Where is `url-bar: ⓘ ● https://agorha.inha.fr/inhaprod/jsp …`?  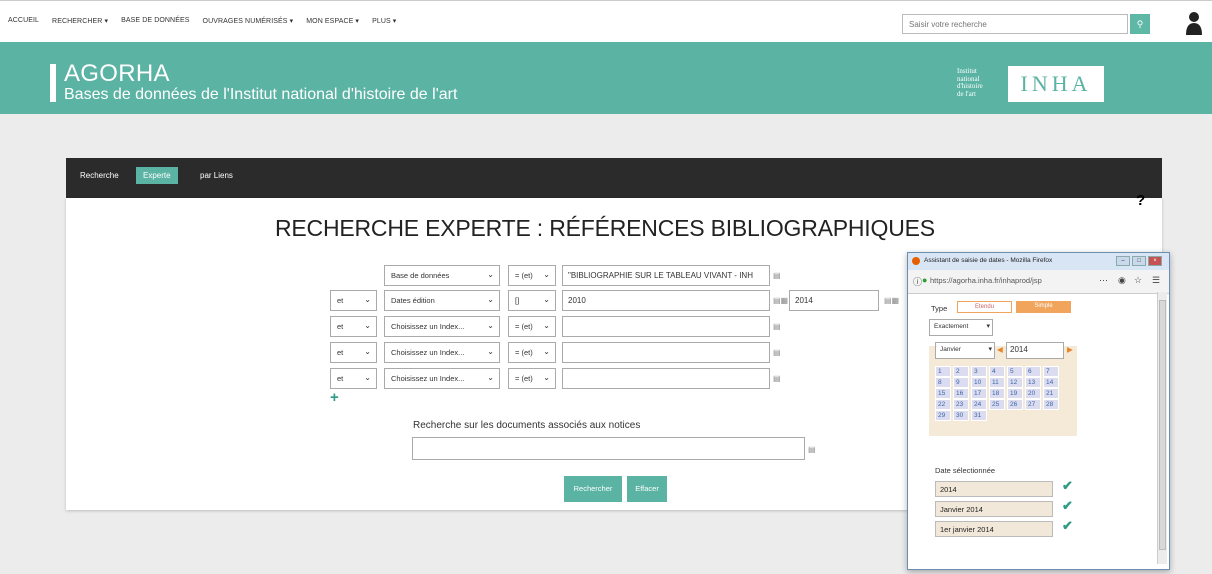
url-bar: ⓘ ● https://agorha.inha.fr/inhaprod/jsp … is located at coordinates (1038, 282).